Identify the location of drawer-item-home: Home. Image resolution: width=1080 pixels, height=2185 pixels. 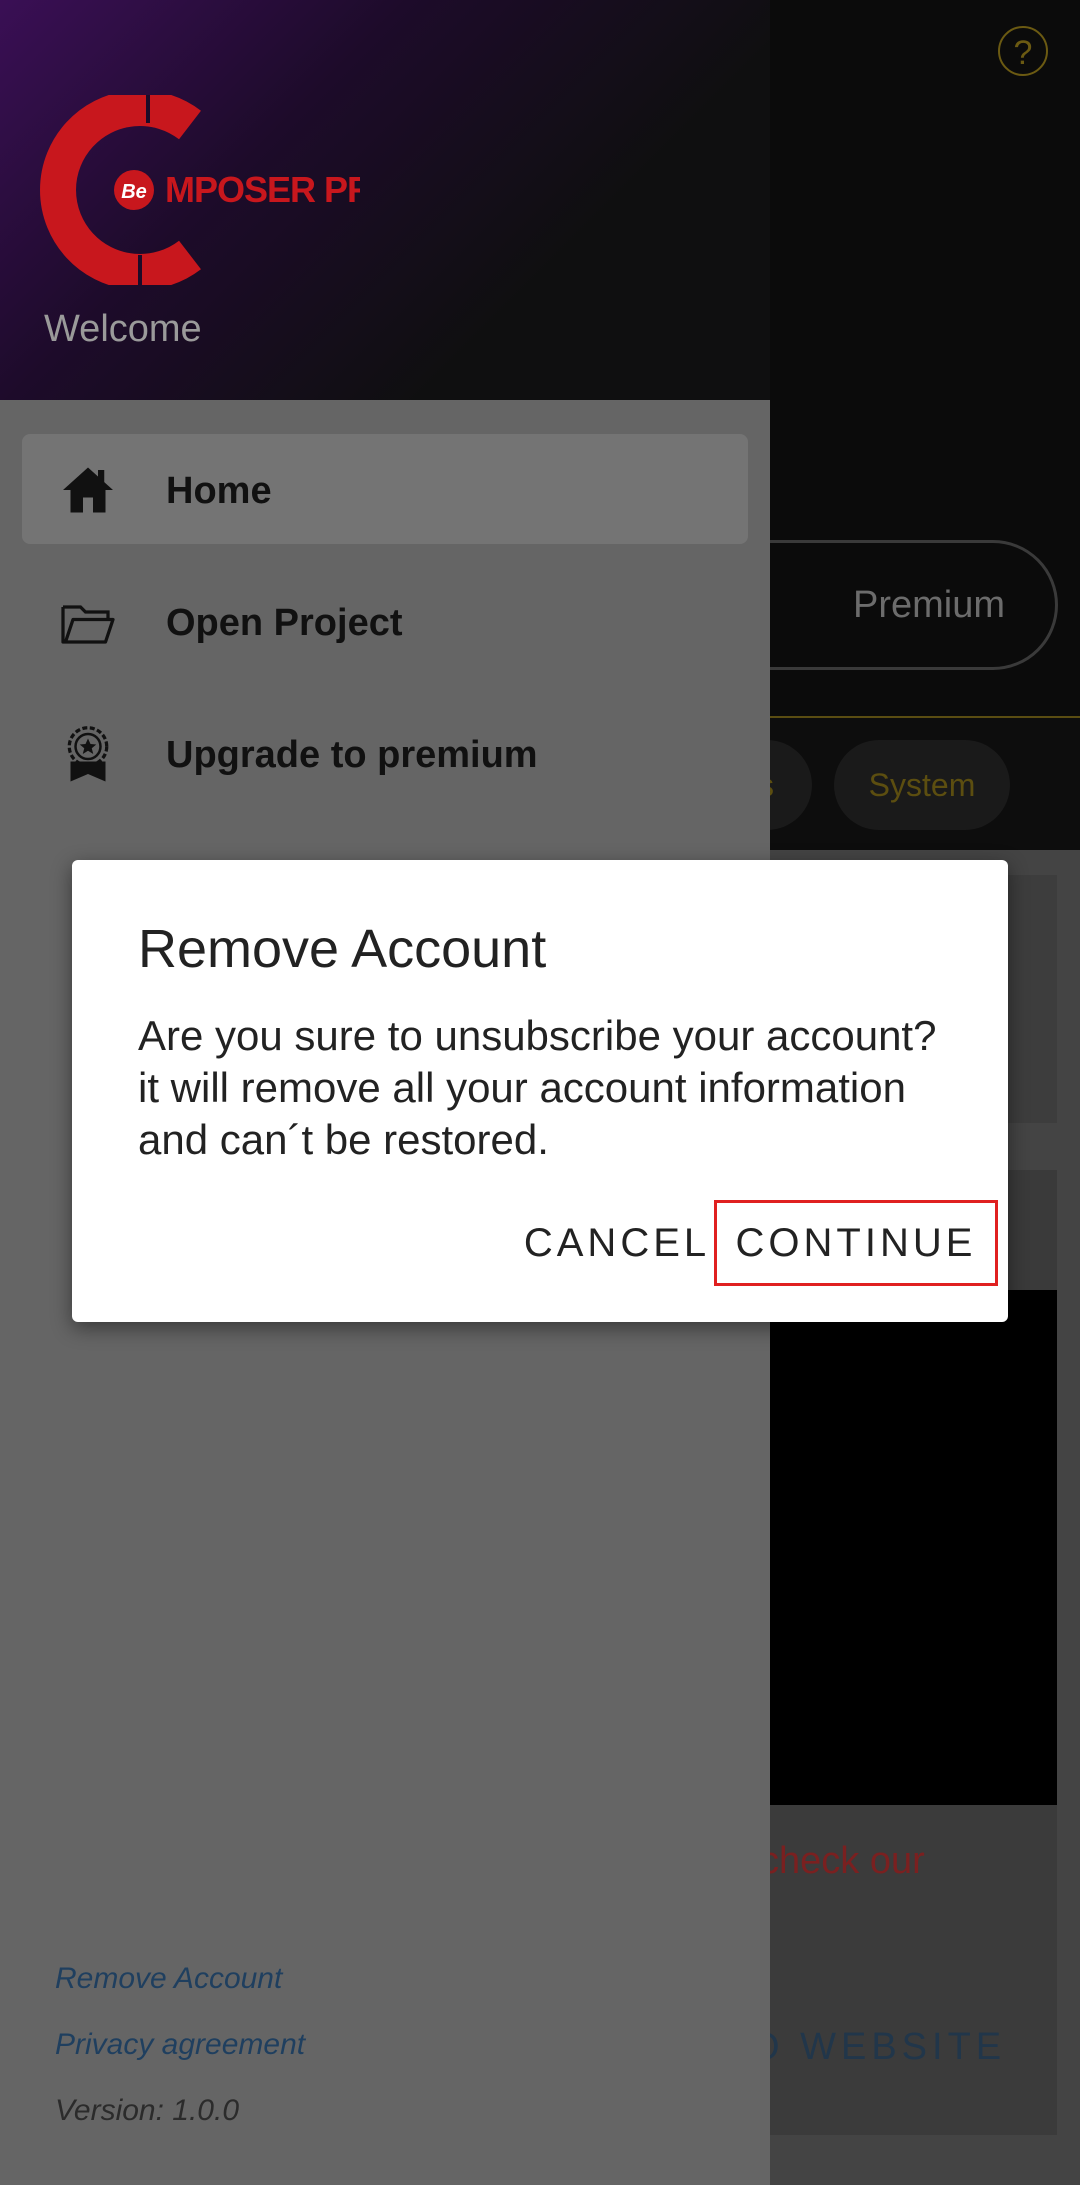
(385, 489).